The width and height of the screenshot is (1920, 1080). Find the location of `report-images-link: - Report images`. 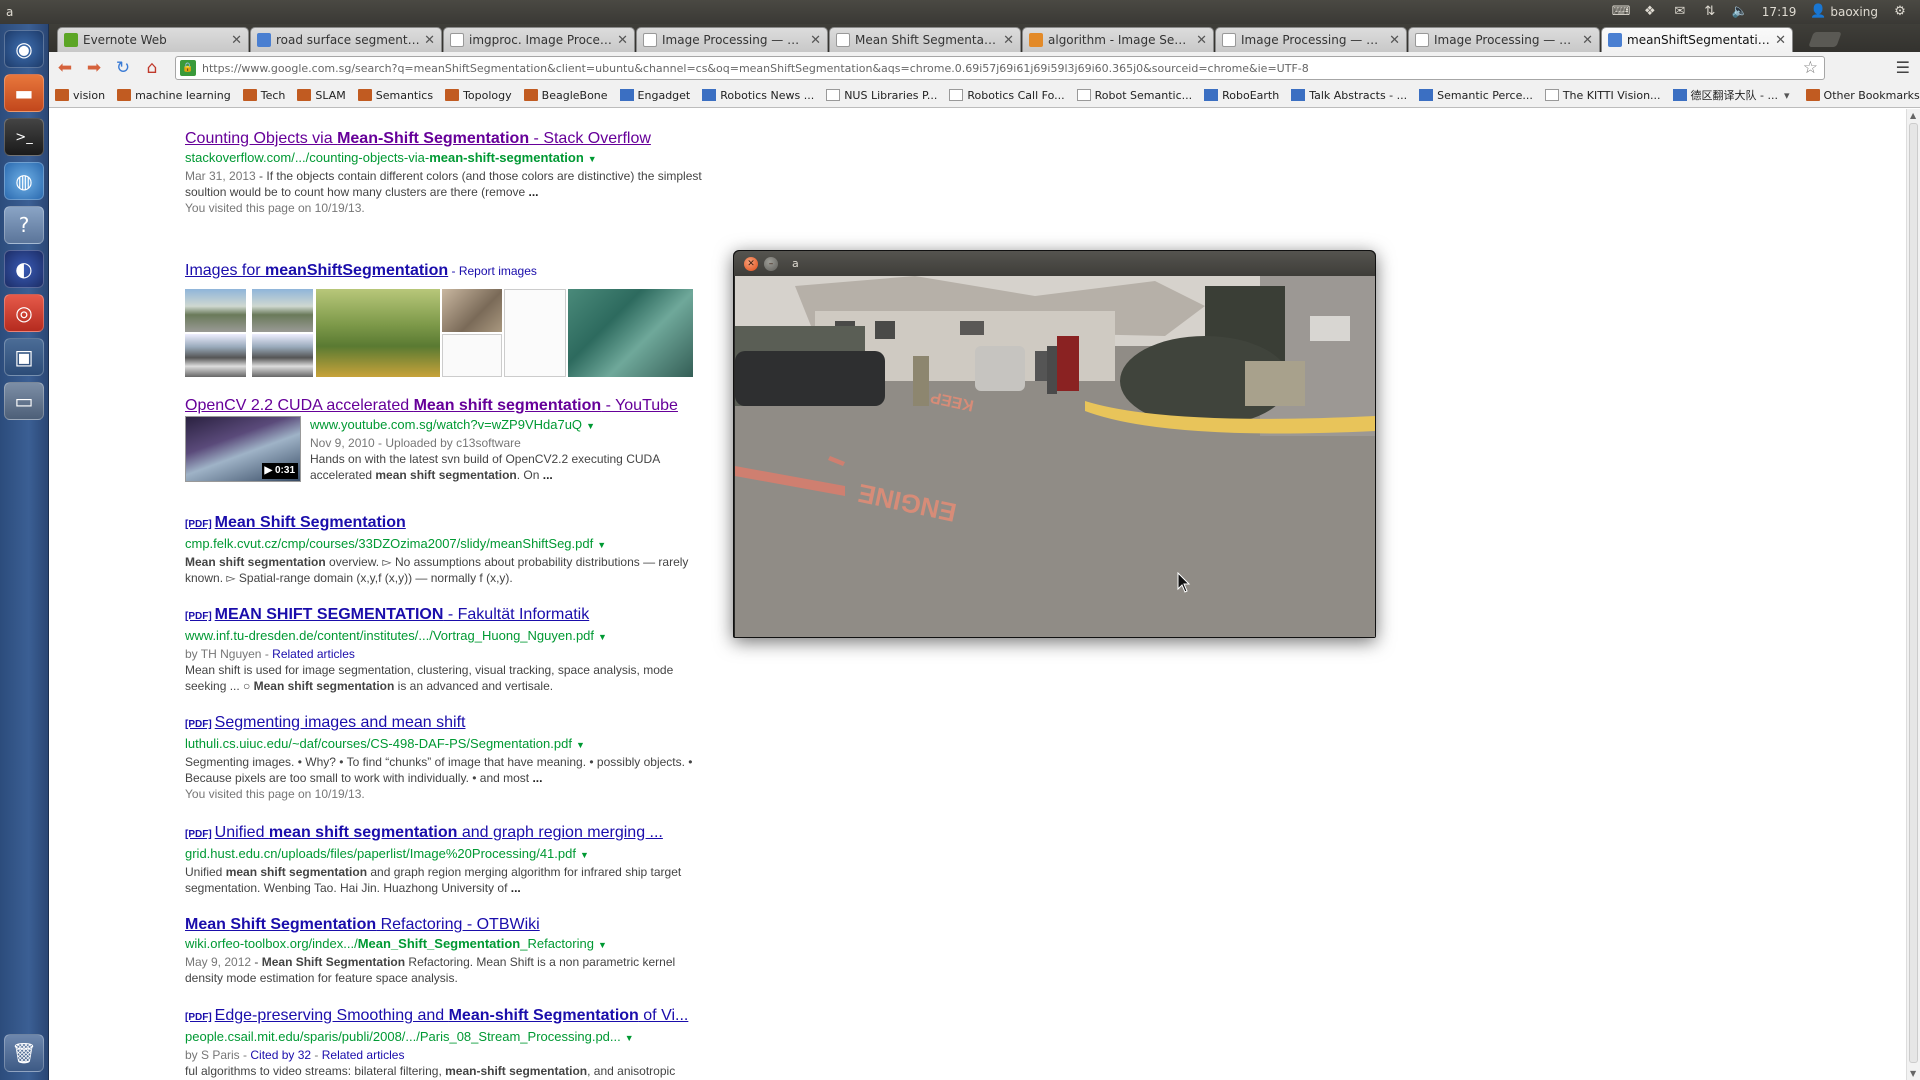

report-images-link: - Report images is located at coordinates (492, 271).